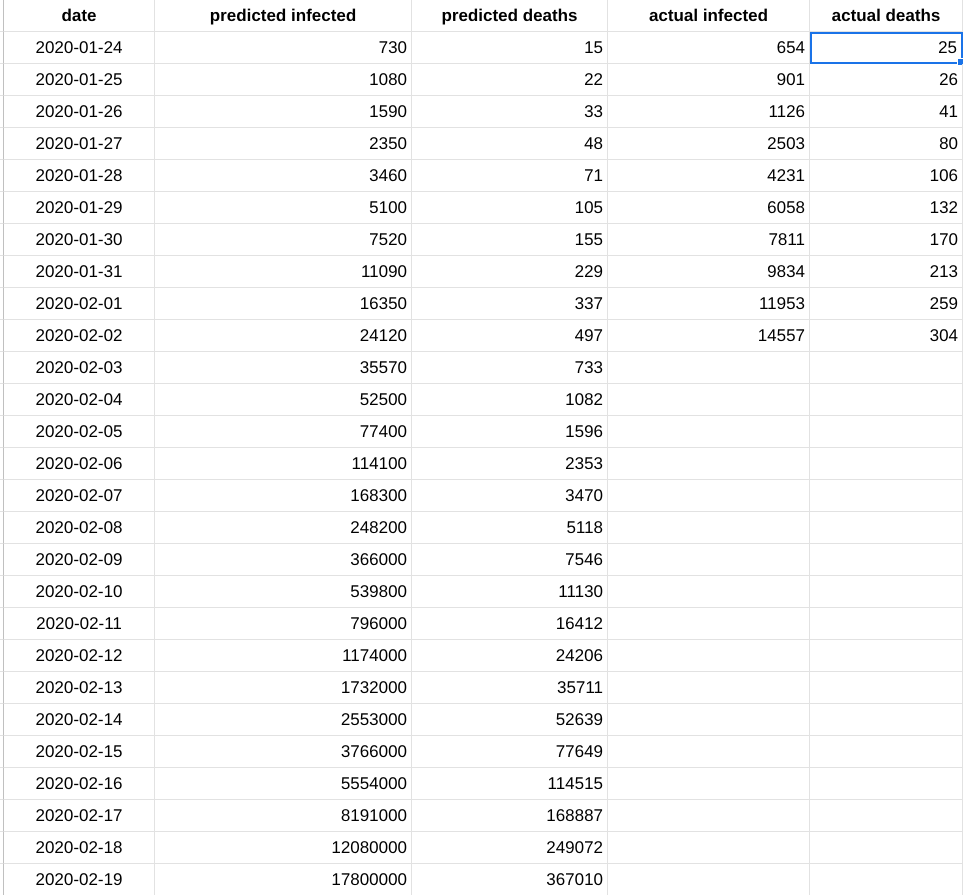 This screenshot has width=963, height=895. What do you see at coordinates (886, 48) in the screenshot?
I see `table-cell: 25` at bounding box center [886, 48].